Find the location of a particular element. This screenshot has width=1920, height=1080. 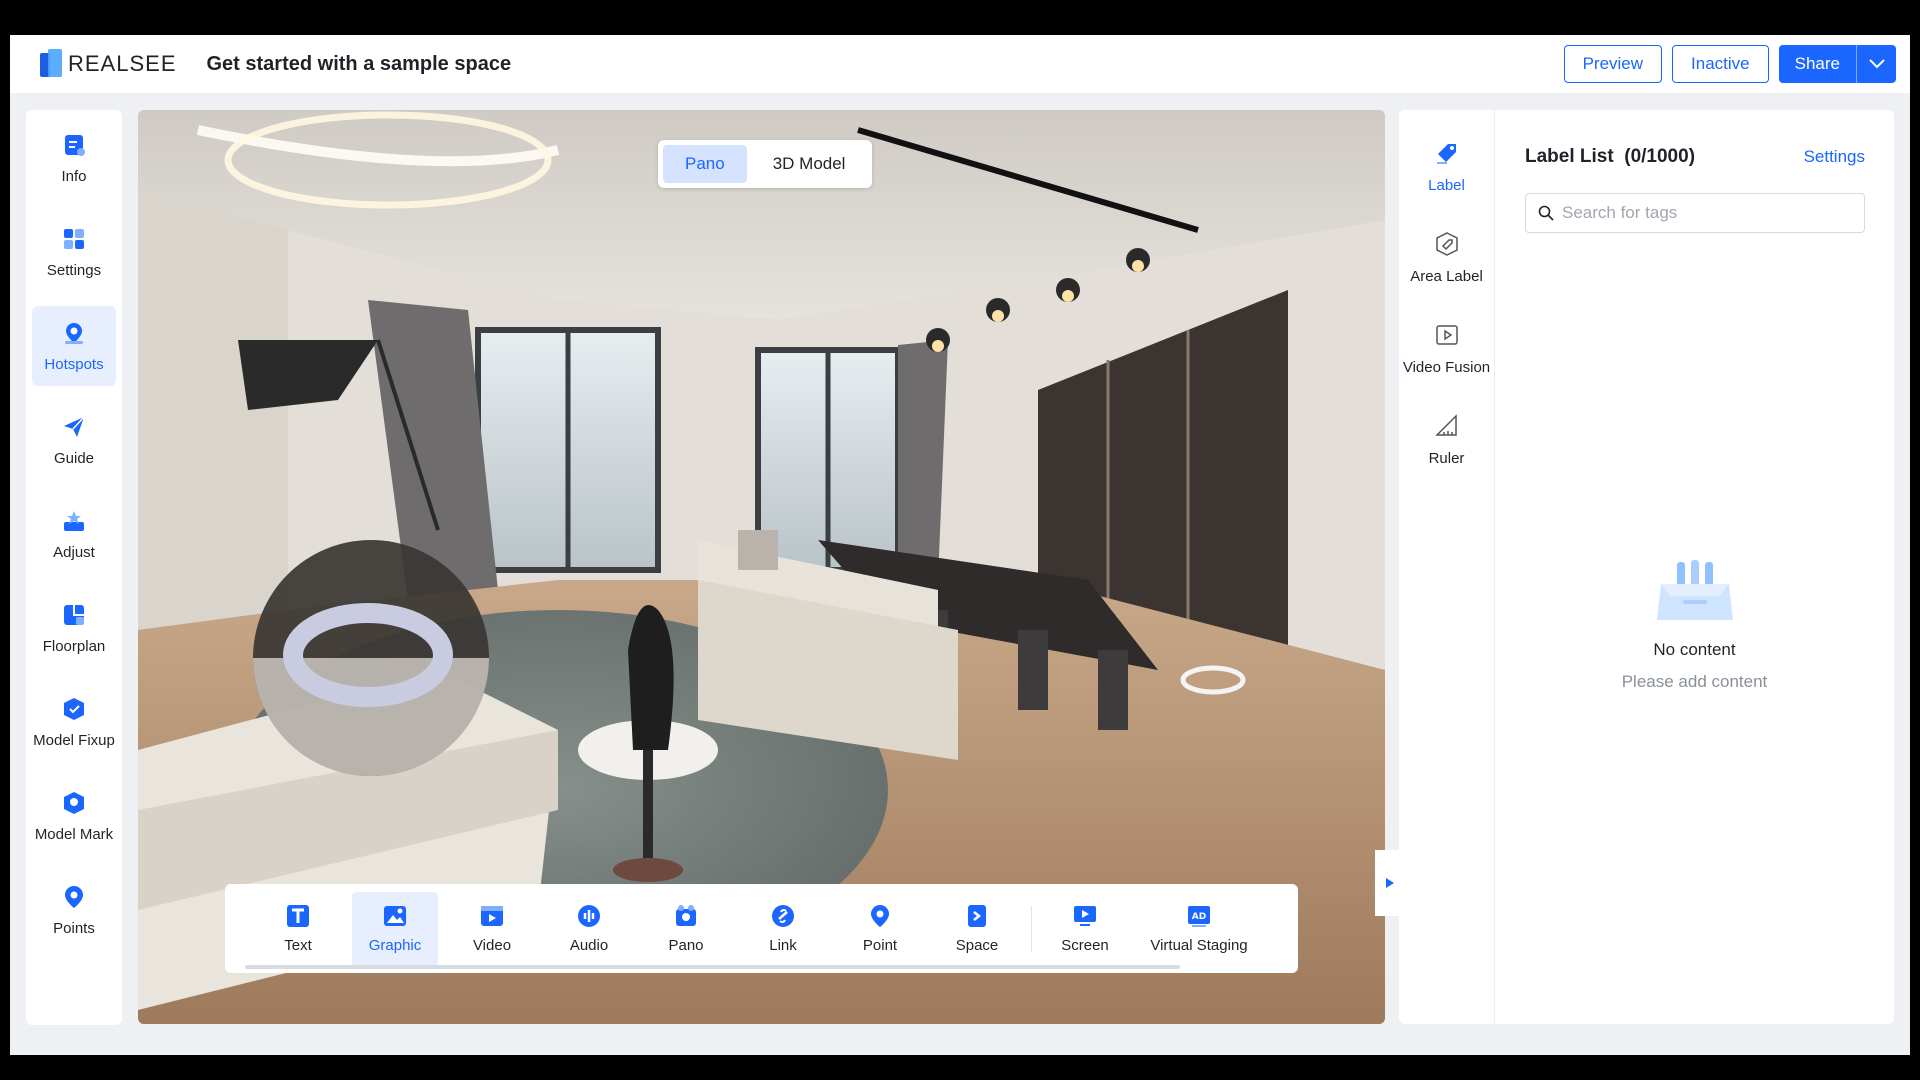

hotspot-label: Point is located at coordinates (880, 945).